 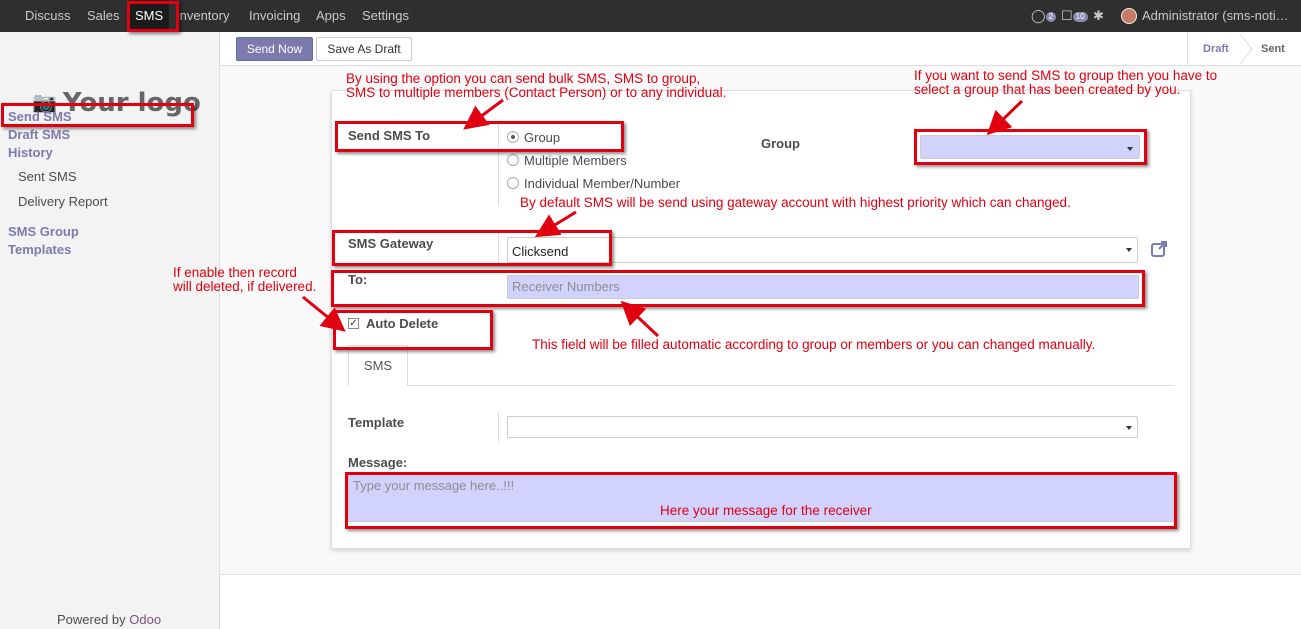 I want to click on menu-inventory: Inventory, so click(x=202, y=16).